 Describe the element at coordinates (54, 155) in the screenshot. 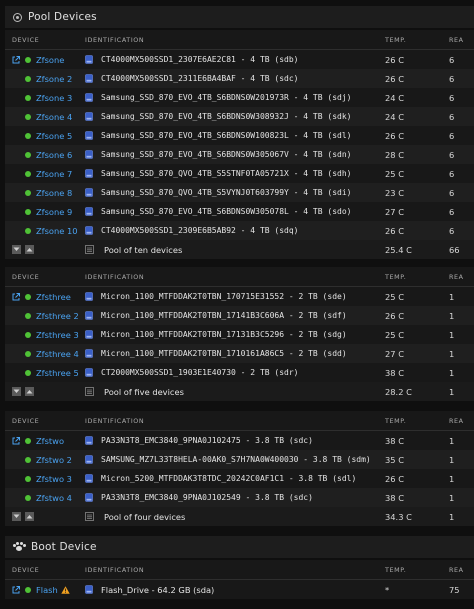

I see `device-name-link: Zfsone 6` at that location.